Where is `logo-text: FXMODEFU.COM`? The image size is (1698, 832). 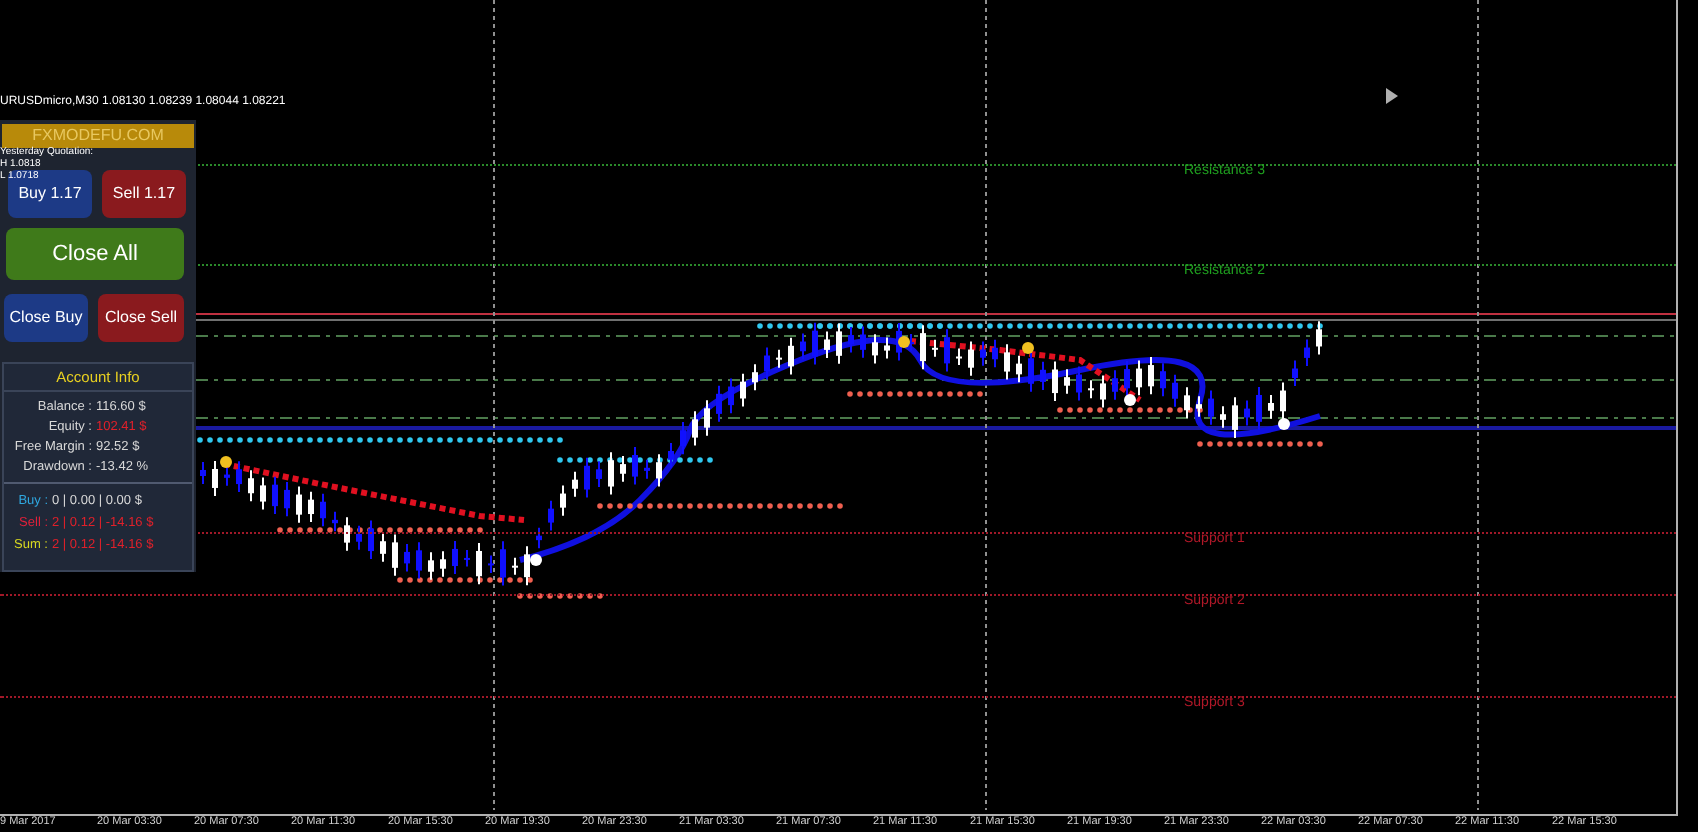
logo-text: FXMODEFU.COM is located at coordinates (98, 136).